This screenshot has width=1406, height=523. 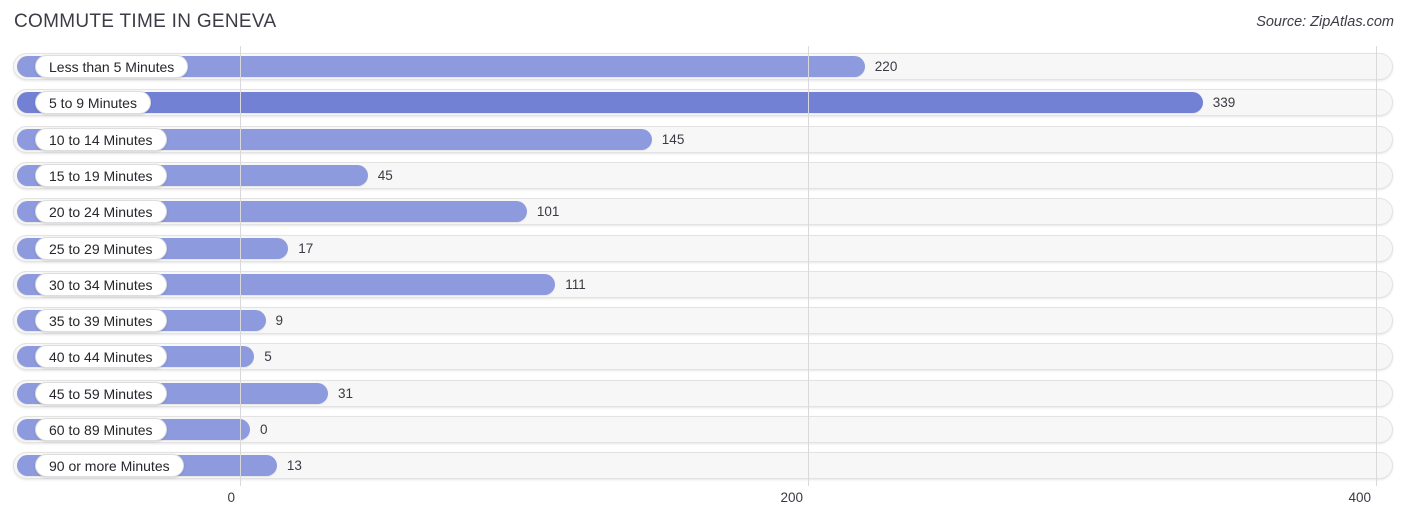 I want to click on category-label: 40 to 44 Minutes, so click(x=101, y=357).